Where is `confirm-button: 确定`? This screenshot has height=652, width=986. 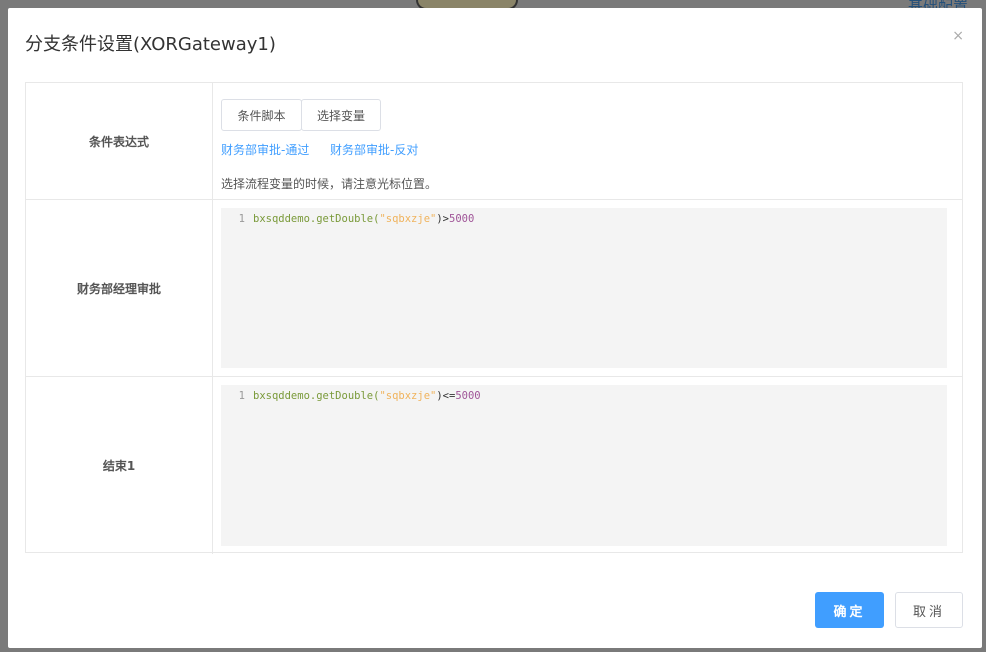 confirm-button: 确定 is located at coordinates (849, 610).